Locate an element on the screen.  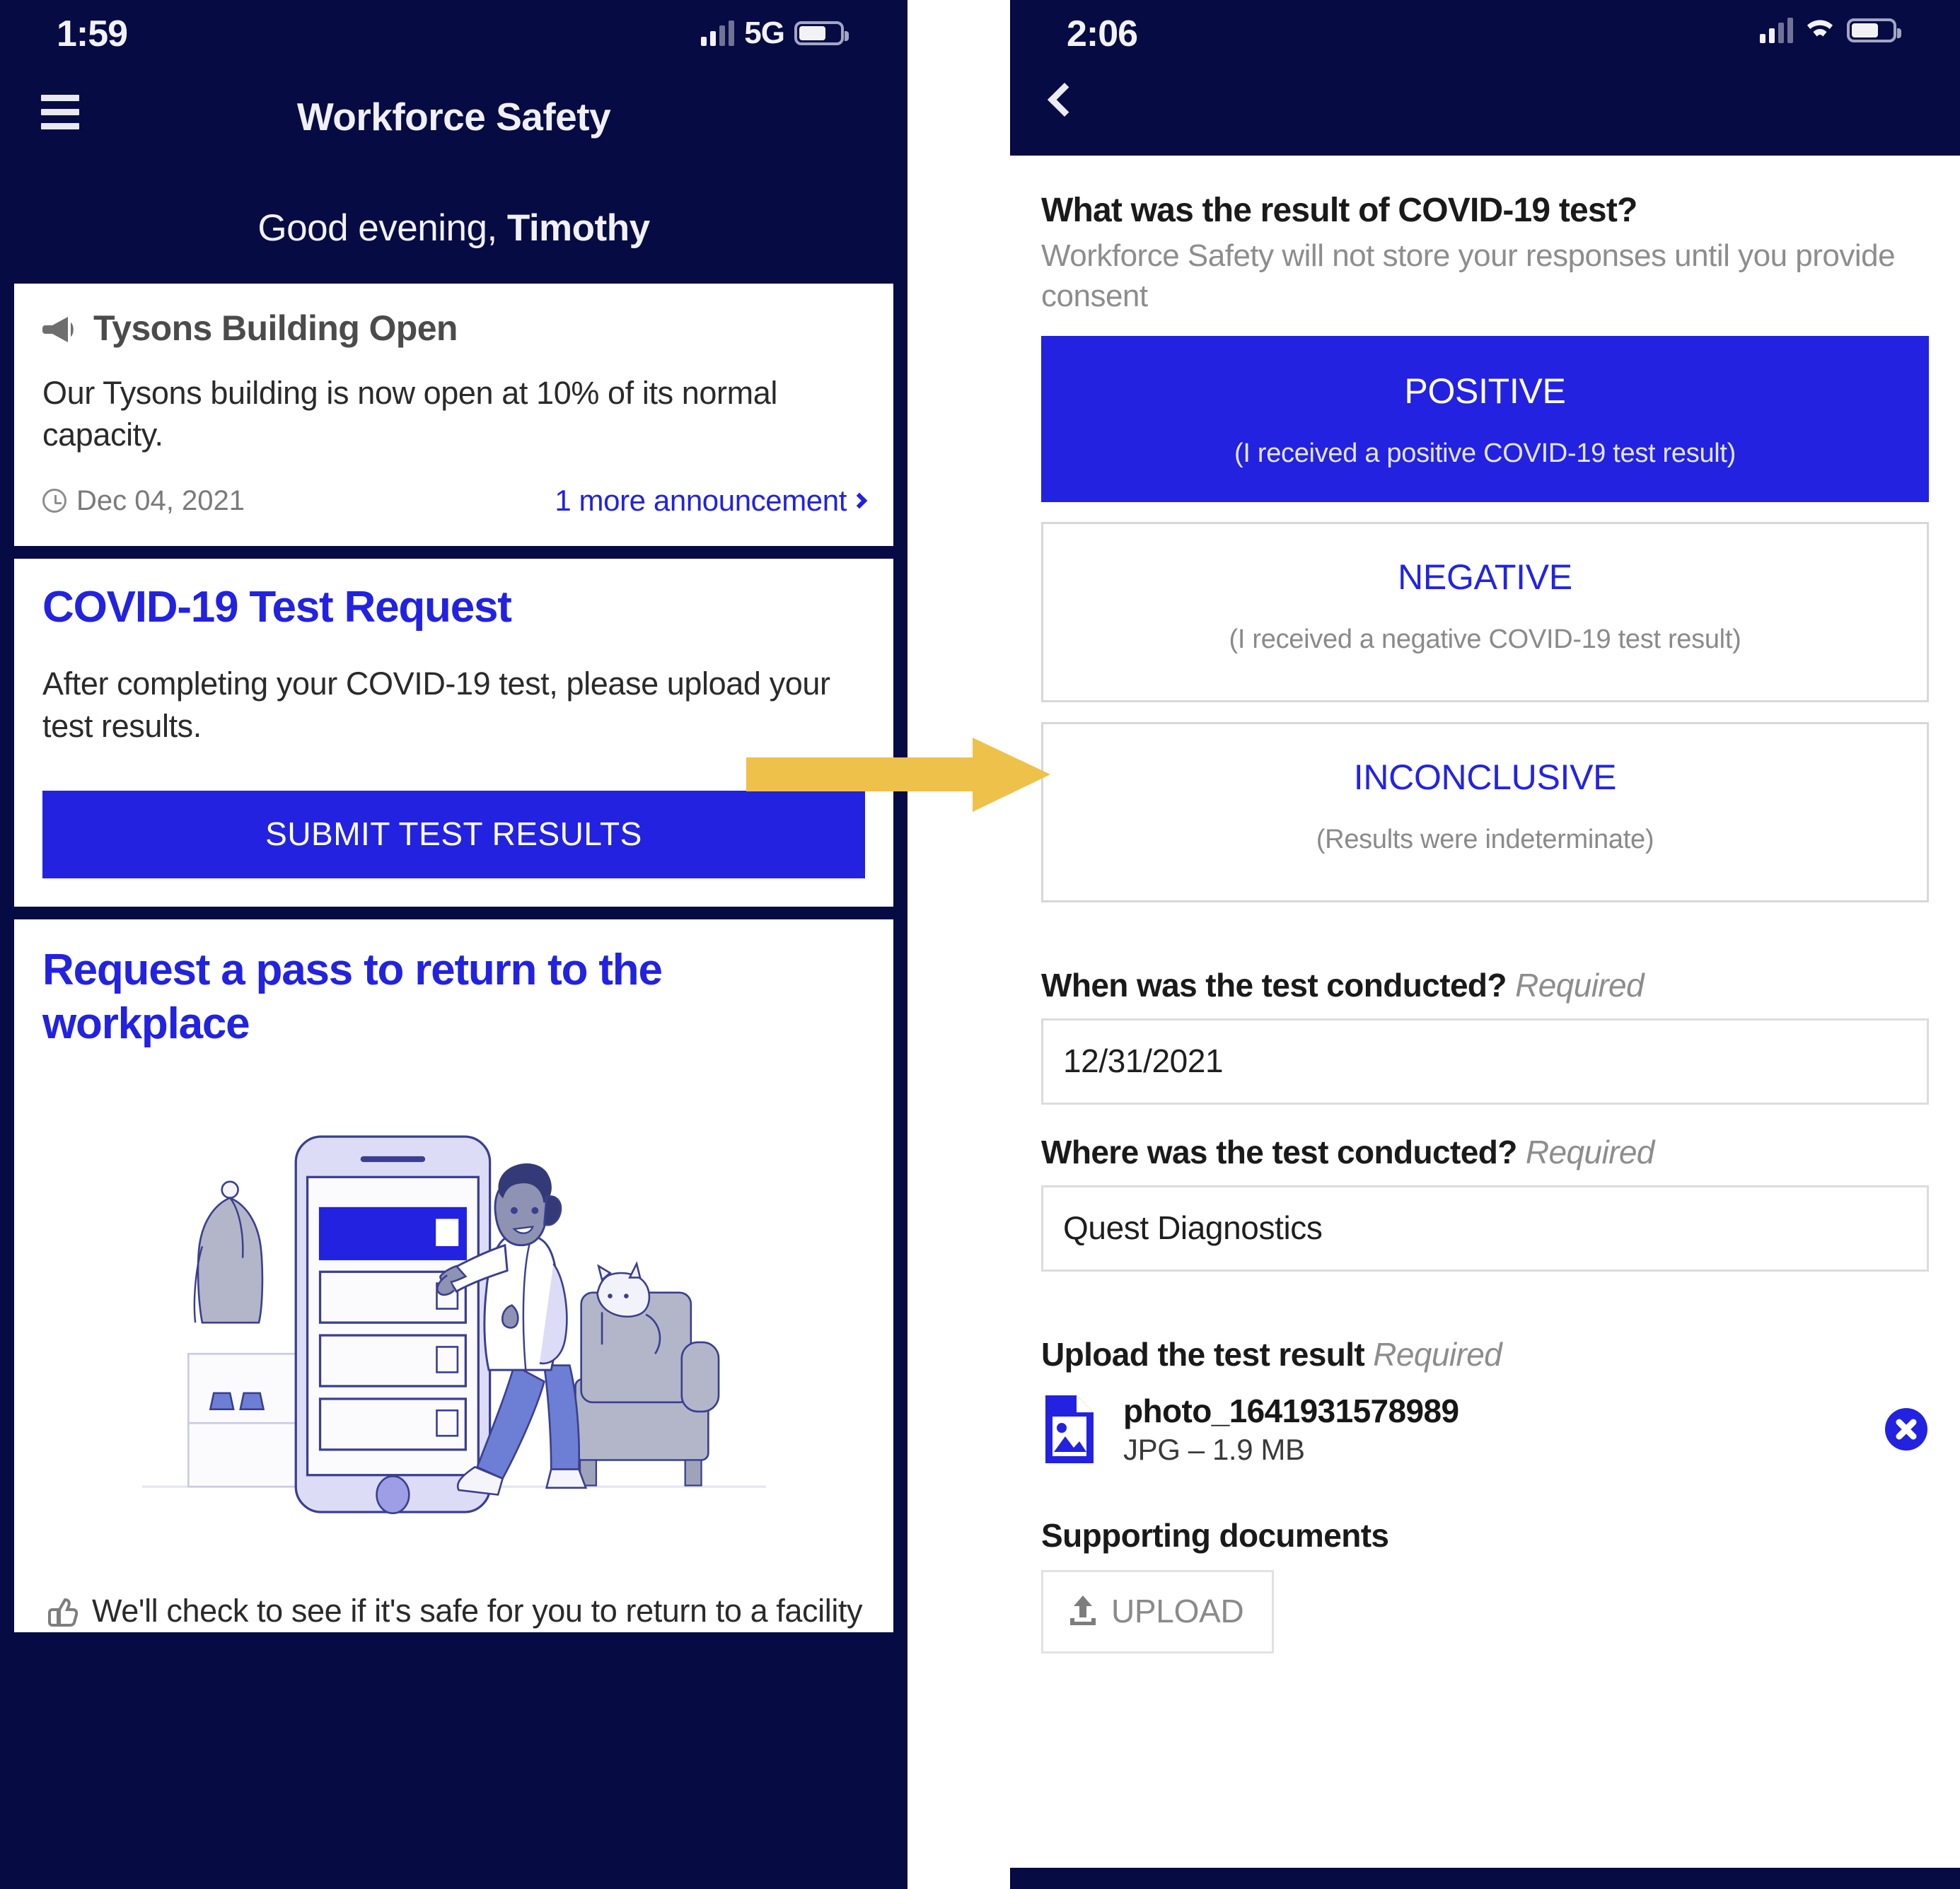
when-test-conducted-input: 12/31/2021 is located at coordinates (1485, 1061).